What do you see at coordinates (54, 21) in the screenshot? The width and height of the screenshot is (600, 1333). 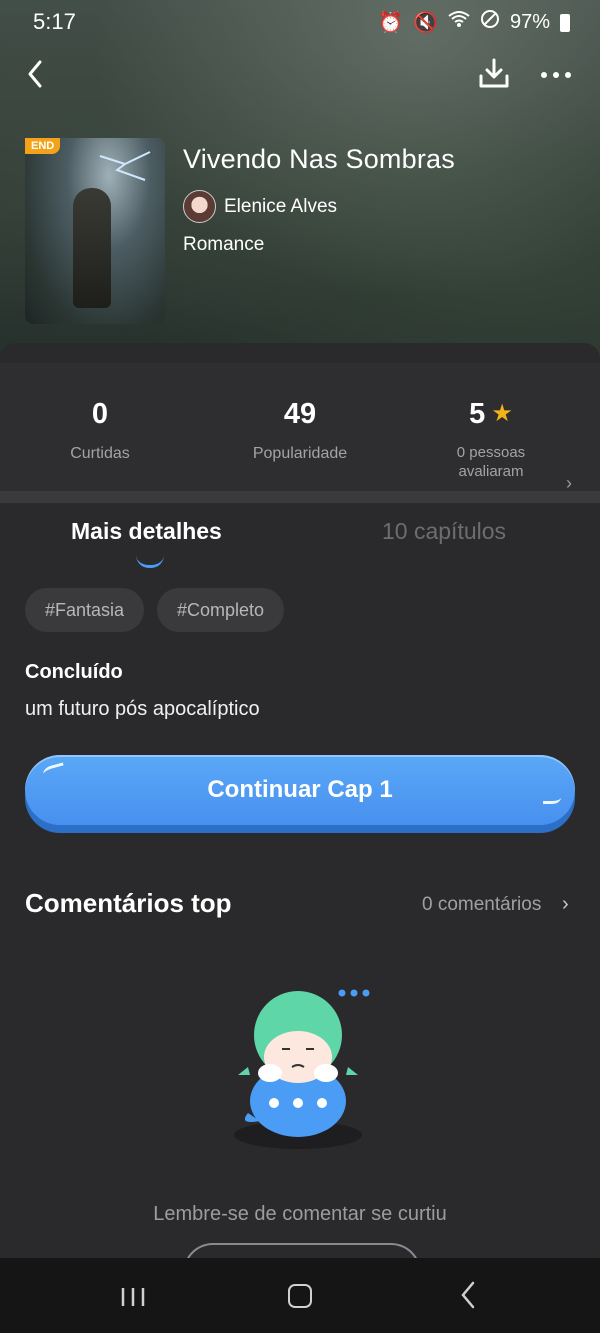 I see `status-time: 5:17` at bounding box center [54, 21].